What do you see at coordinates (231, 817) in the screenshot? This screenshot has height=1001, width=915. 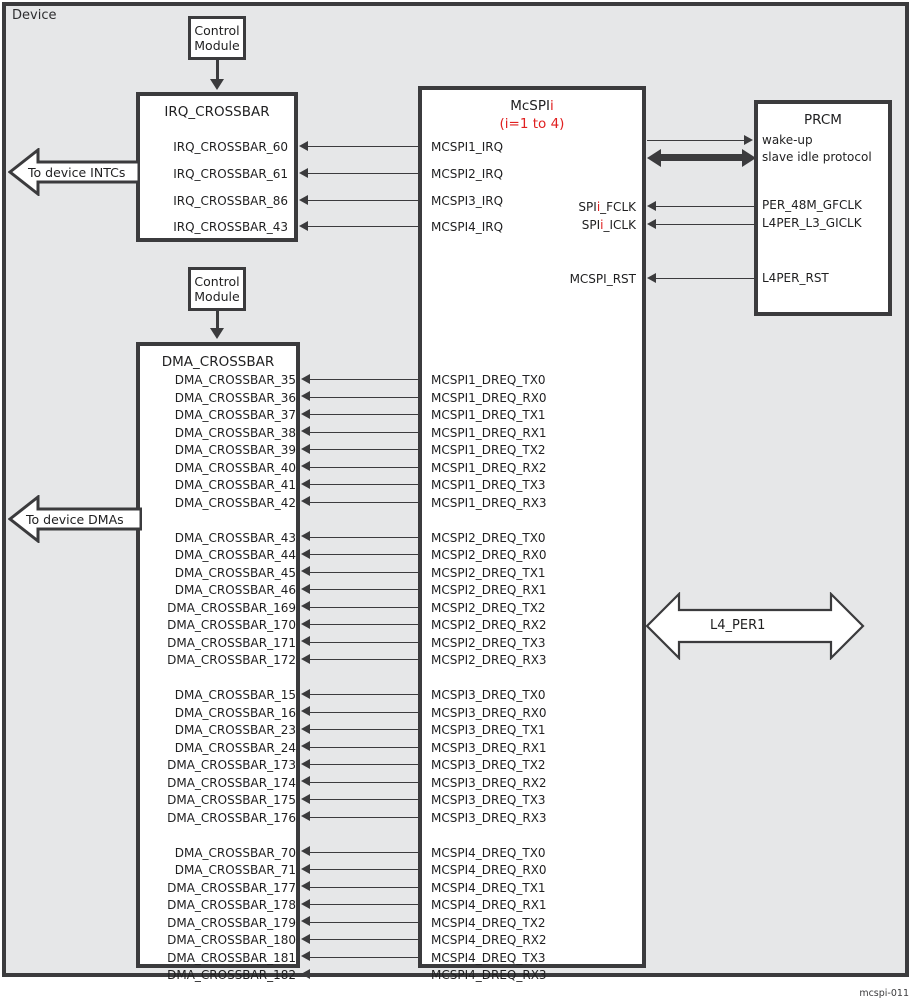 I see `dma-crossbar-port-2-7: DMA_CROSSBAR_176` at bounding box center [231, 817].